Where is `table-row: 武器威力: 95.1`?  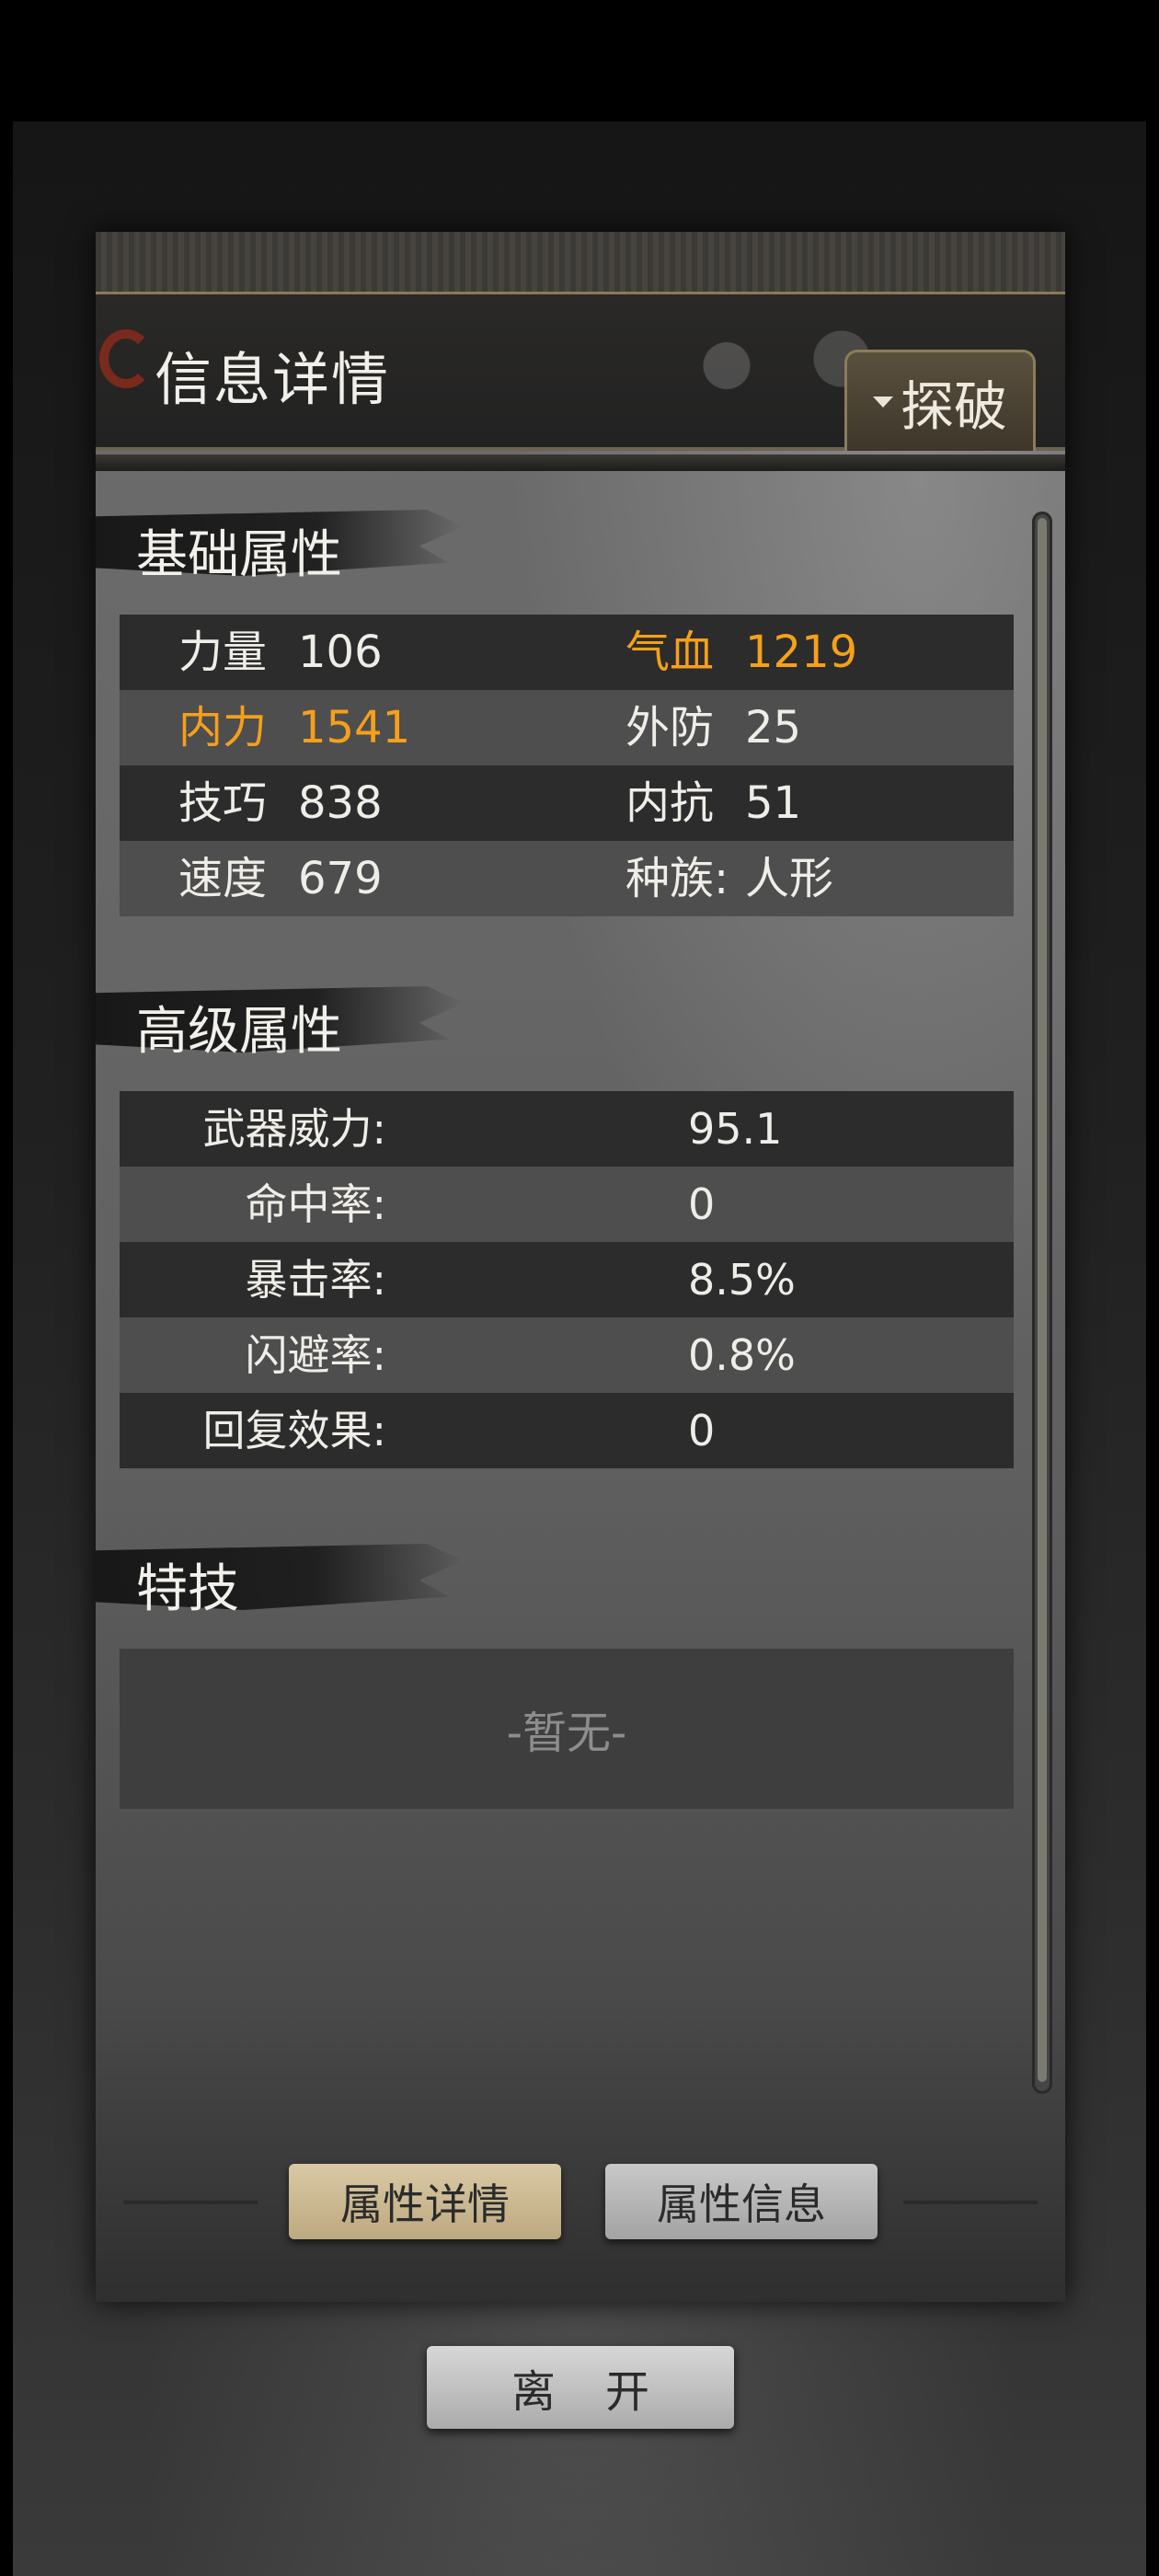 table-row: 武器威力: 95.1 is located at coordinates (567, 1129).